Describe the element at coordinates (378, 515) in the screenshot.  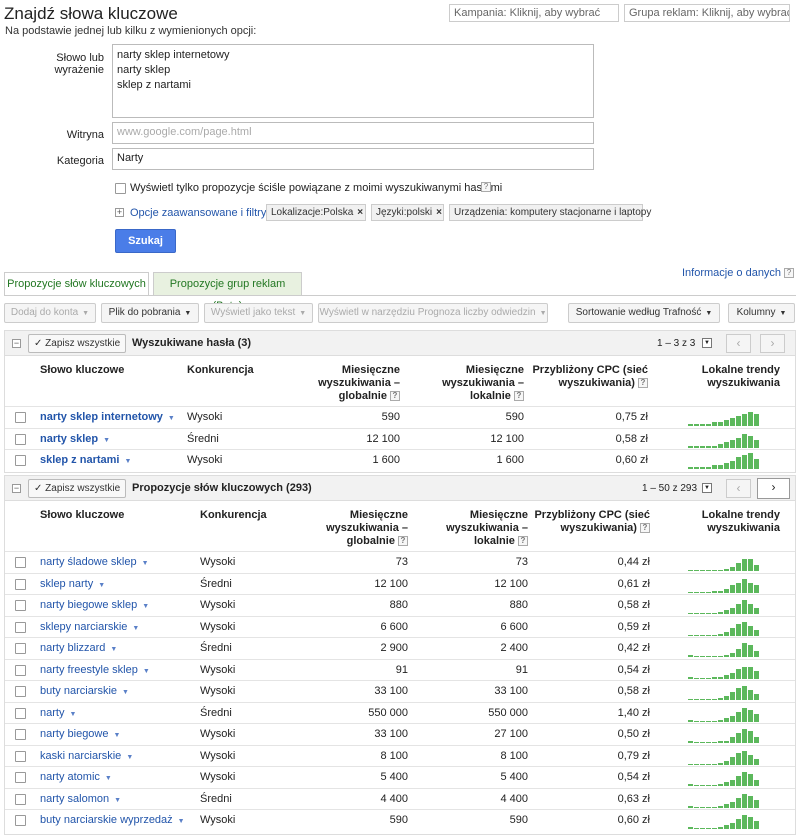
I see `col-text: Miesięczne` at that location.